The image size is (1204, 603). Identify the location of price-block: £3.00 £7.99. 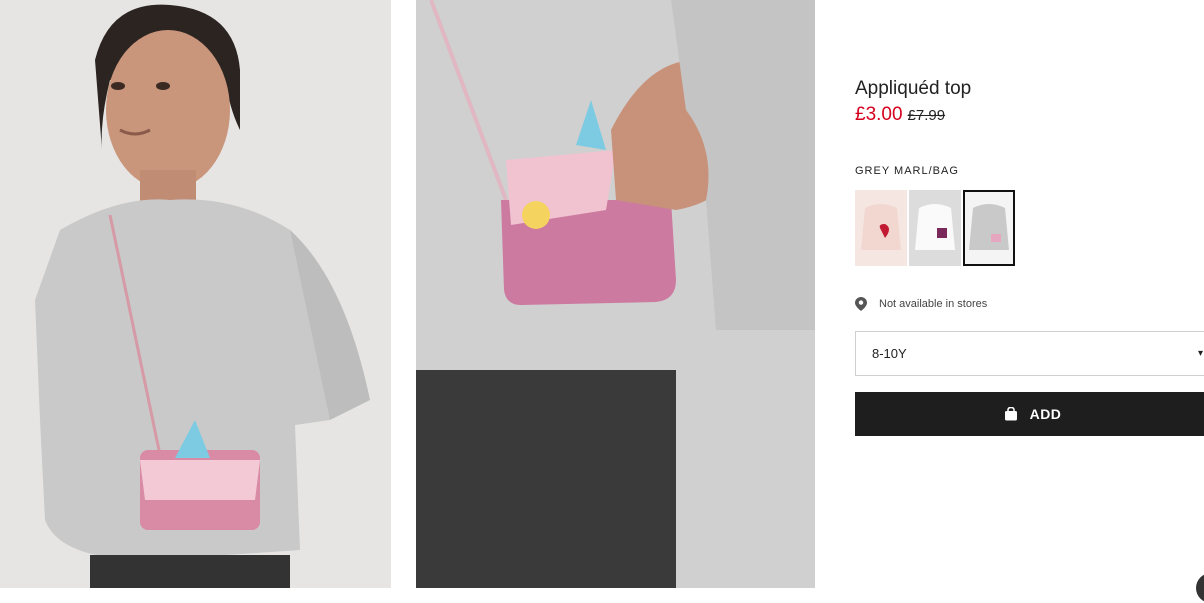
(900, 115).